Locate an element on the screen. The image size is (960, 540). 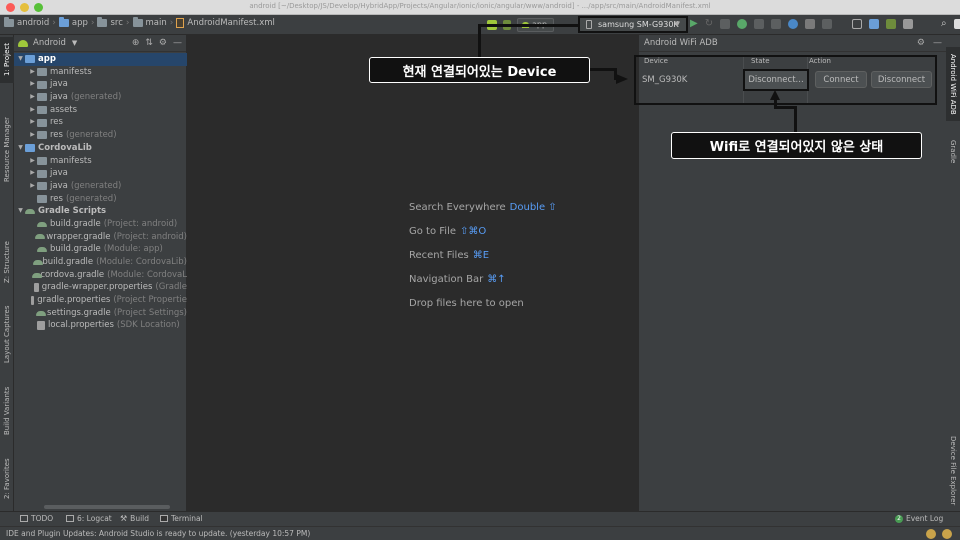
breadcrumb-main: main is located at coordinates (156, 23).